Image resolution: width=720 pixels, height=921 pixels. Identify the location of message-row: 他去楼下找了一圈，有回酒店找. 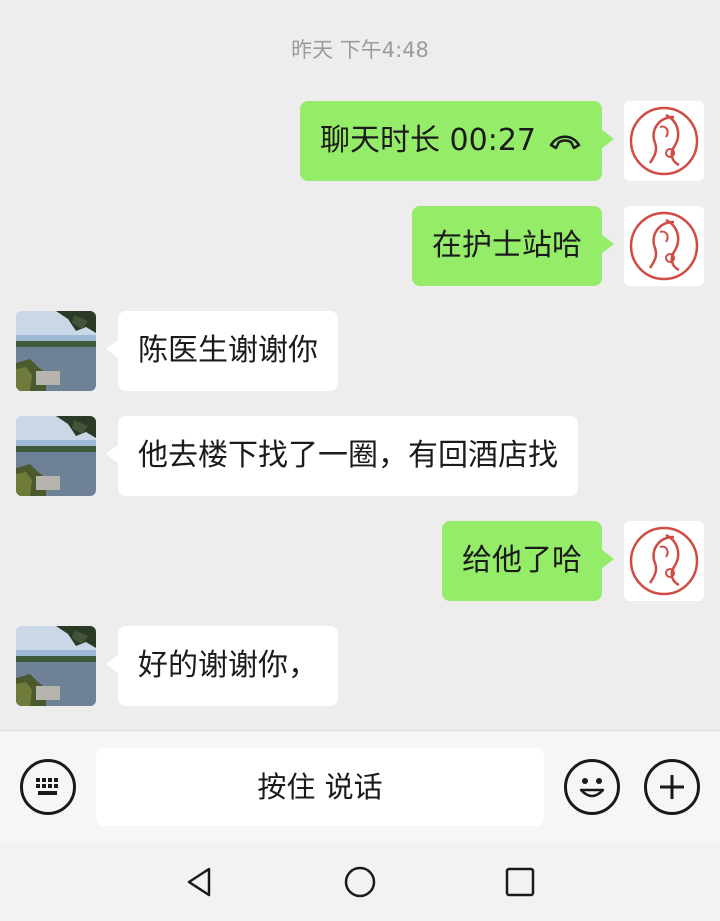
(360, 457).